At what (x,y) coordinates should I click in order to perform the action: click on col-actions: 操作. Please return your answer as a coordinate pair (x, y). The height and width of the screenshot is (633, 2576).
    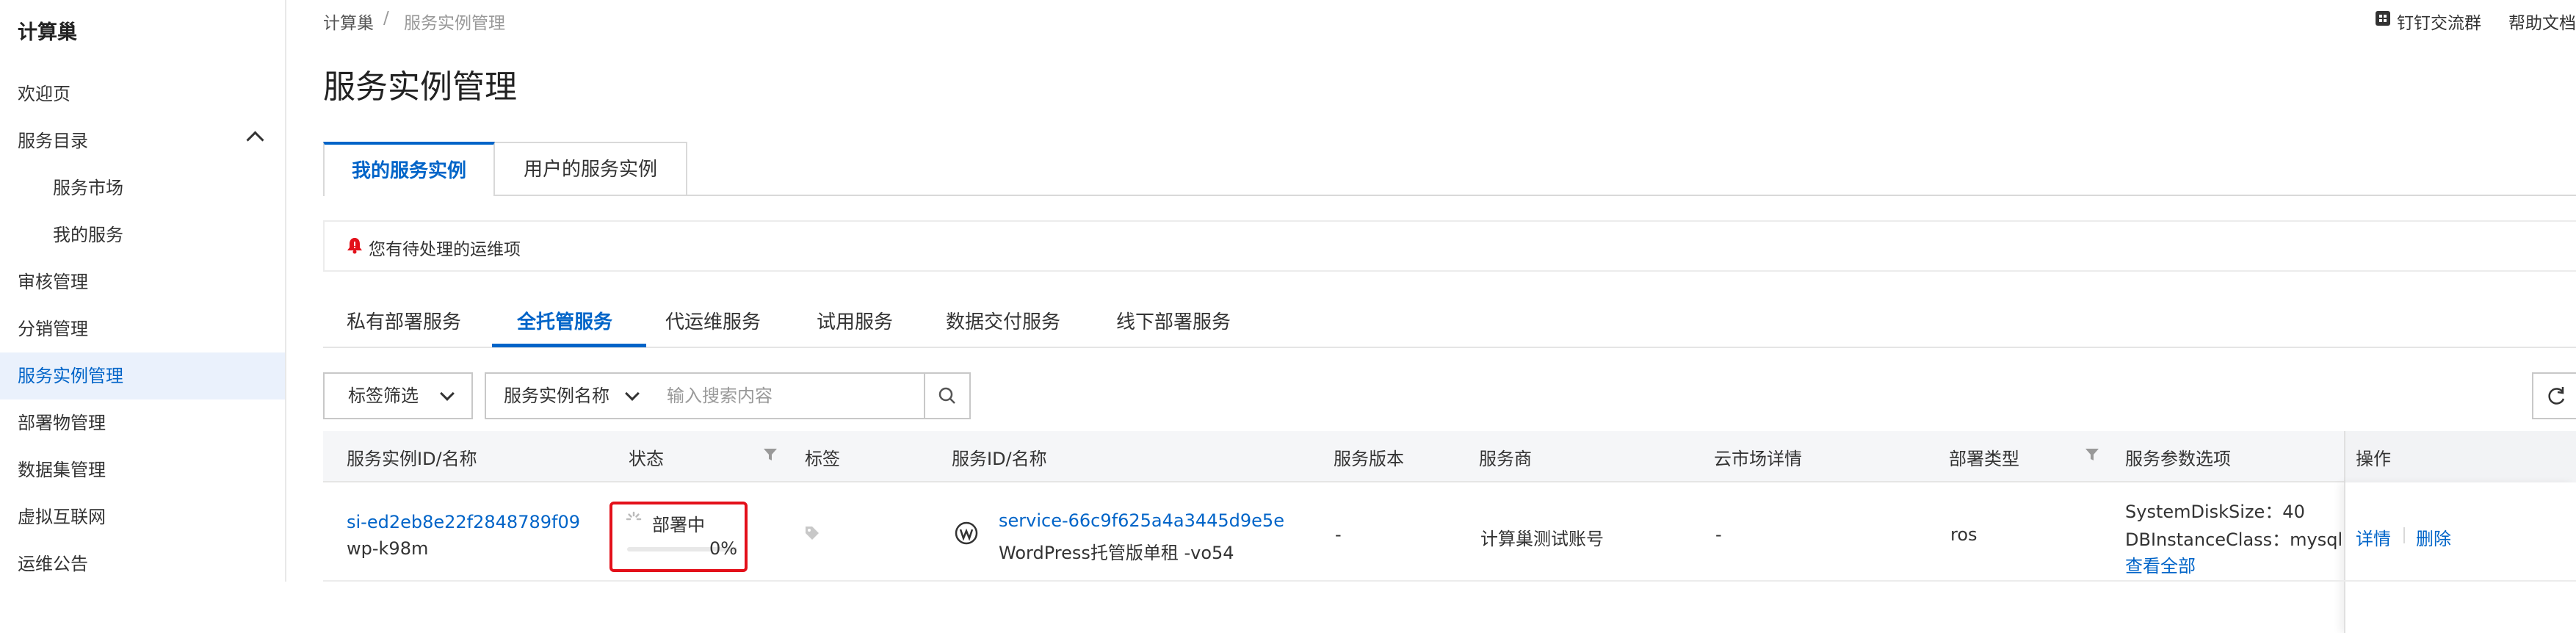
    Looking at the image, I should click on (2373, 459).